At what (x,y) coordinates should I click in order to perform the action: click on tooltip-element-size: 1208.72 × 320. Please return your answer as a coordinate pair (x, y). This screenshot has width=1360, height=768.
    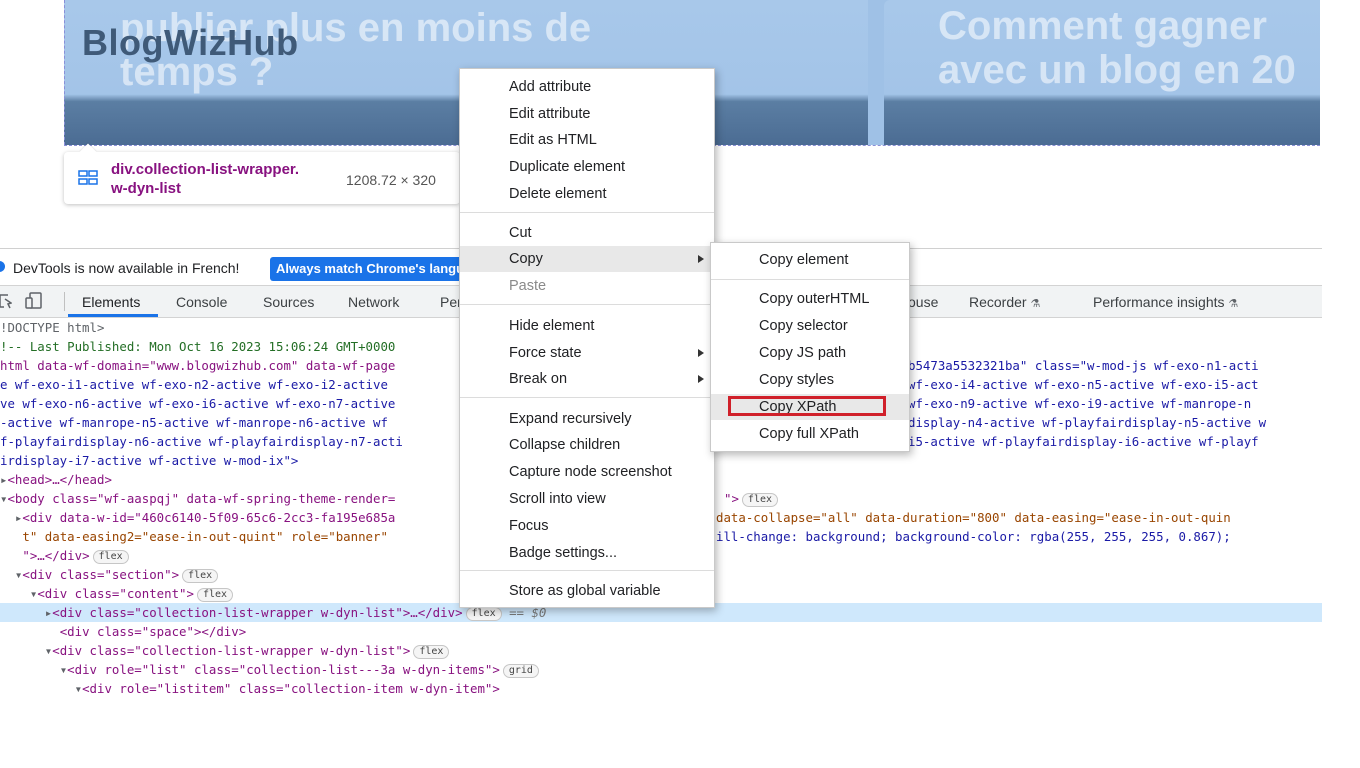
    Looking at the image, I should click on (391, 180).